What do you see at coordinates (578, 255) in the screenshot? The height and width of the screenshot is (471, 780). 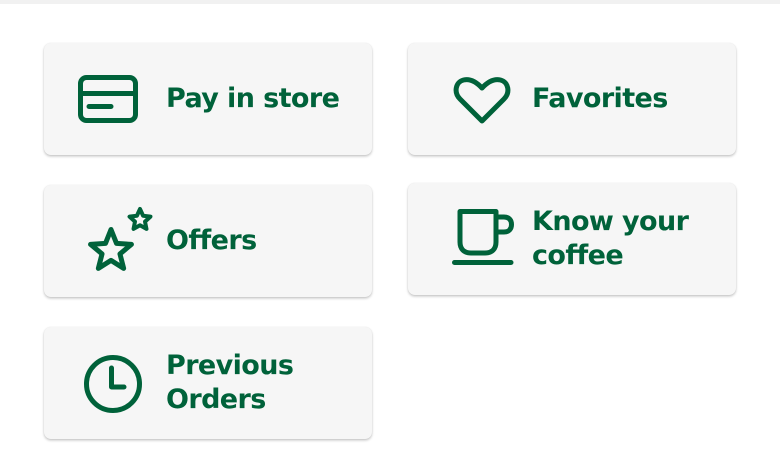 I see `know-your-coffee-label-line-2: coffee` at bounding box center [578, 255].